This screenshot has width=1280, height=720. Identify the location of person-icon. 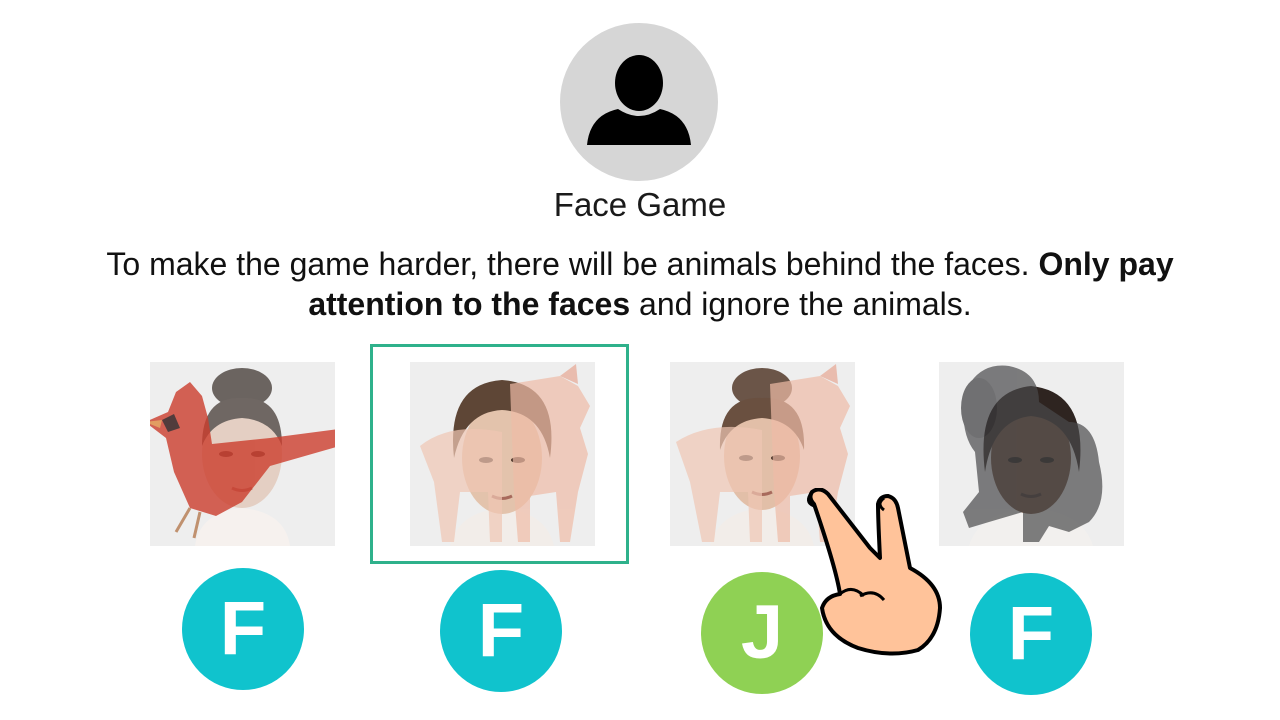
(639, 102).